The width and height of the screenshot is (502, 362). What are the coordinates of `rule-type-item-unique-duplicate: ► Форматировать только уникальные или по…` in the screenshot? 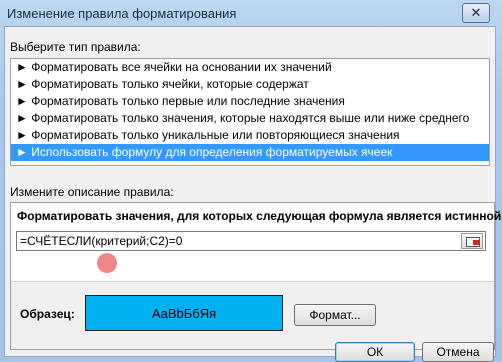 It's located at (250, 135).